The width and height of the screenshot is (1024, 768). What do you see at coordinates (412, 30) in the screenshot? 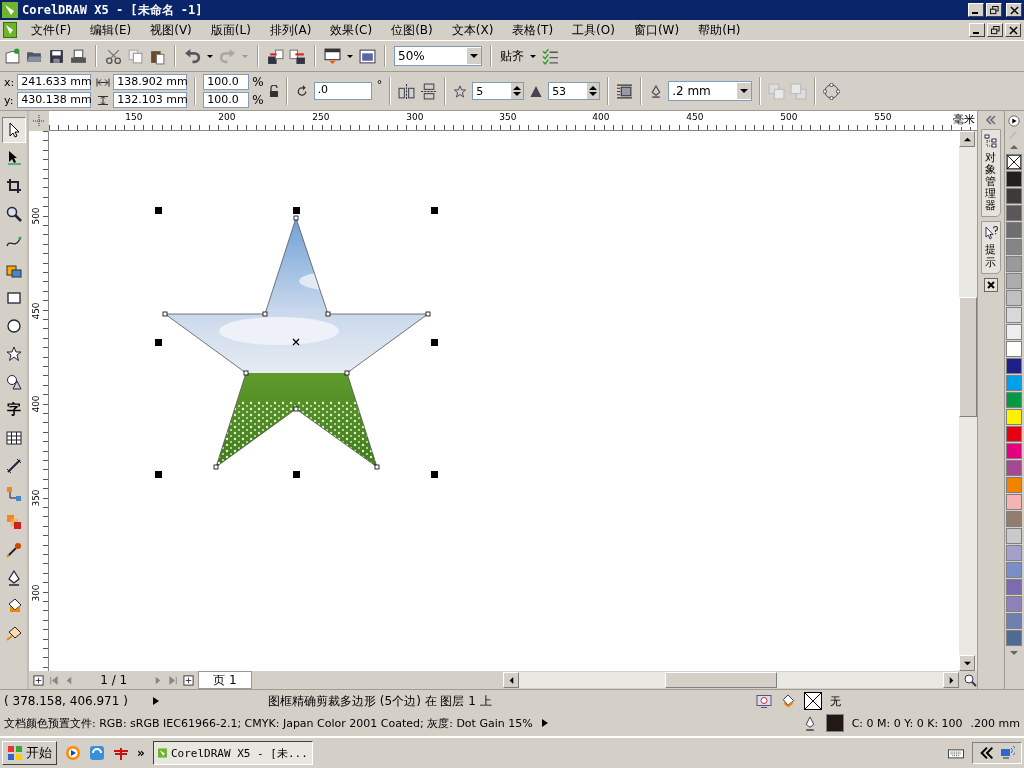
I see `menu-item: 位图(B)` at bounding box center [412, 30].